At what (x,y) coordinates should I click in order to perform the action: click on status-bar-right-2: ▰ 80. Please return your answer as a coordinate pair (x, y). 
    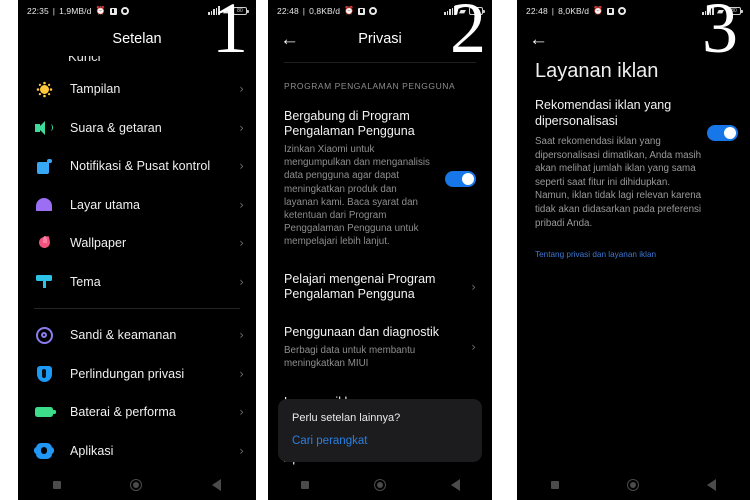
    Looking at the image, I should click on (464, 10).